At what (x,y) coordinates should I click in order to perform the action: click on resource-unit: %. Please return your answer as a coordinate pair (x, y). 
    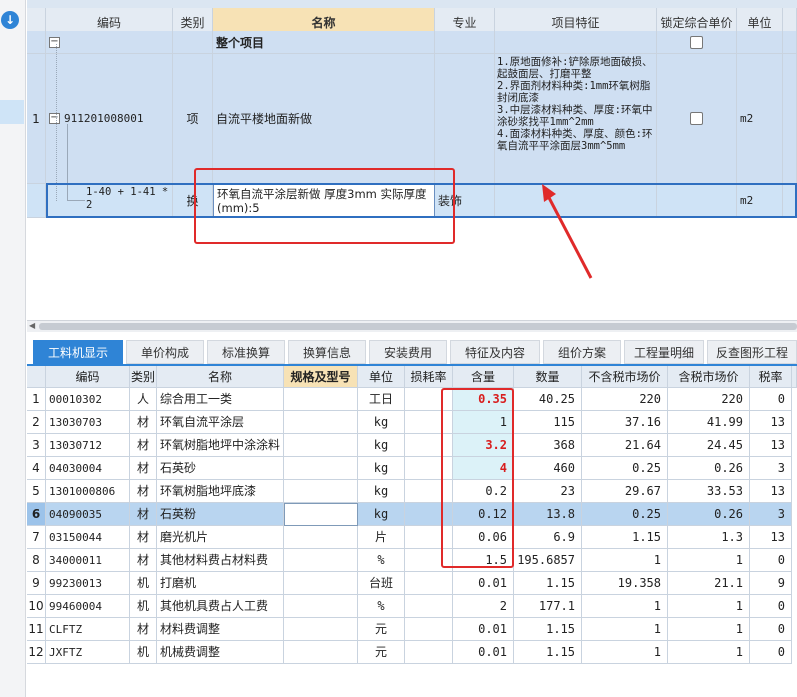
    Looking at the image, I should click on (381, 606).